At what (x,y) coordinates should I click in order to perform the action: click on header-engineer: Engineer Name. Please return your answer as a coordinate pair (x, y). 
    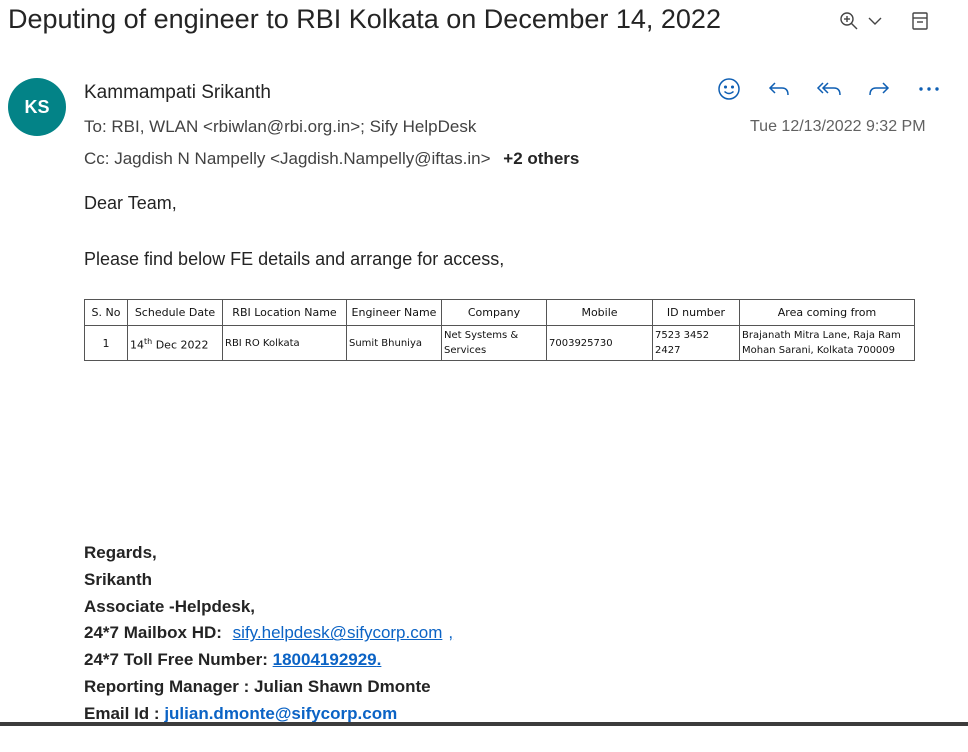
    Looking at the image, I should click on (394, 312).